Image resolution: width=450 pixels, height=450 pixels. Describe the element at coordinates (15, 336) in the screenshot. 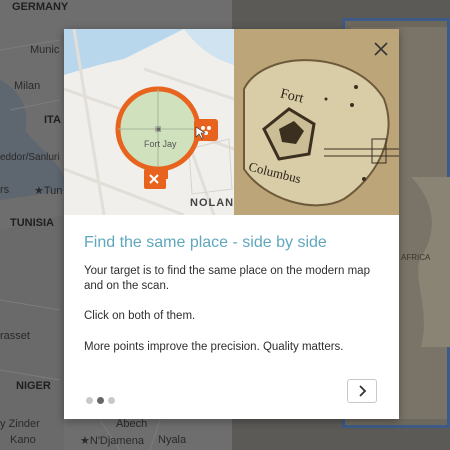

I see `label-trasset: rasset` at that location.